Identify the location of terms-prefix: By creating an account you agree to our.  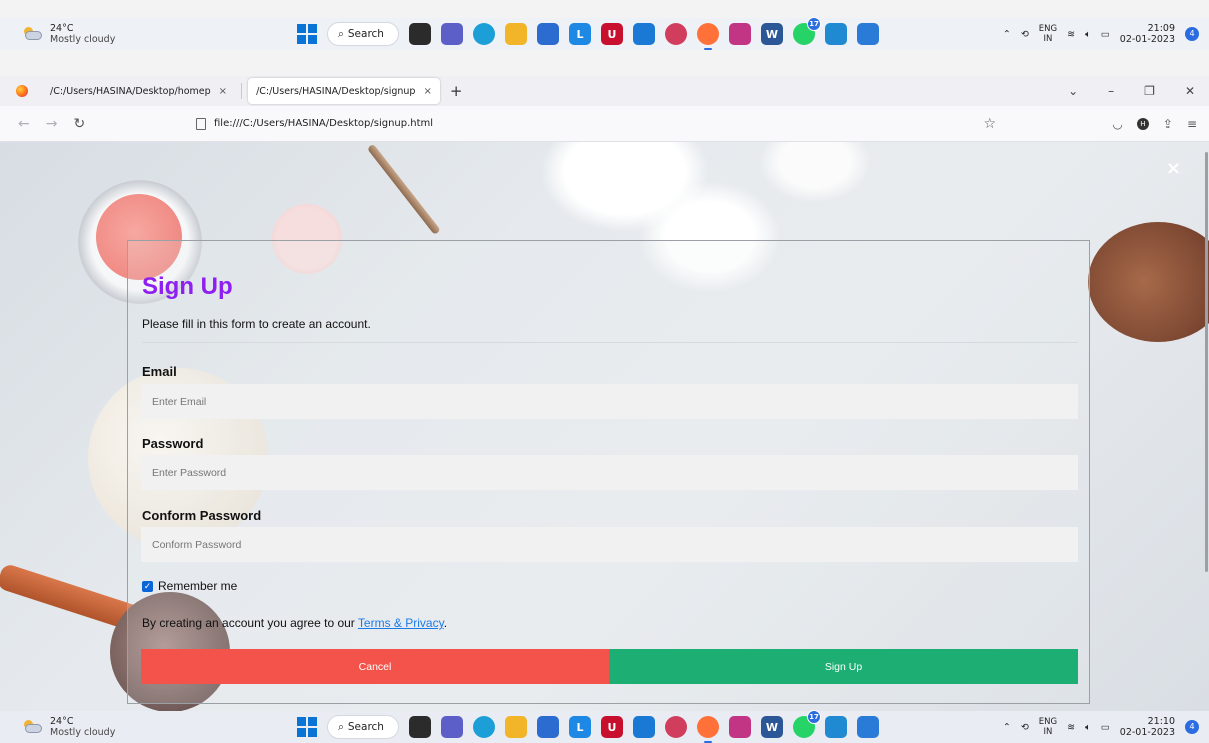
(250, 623).